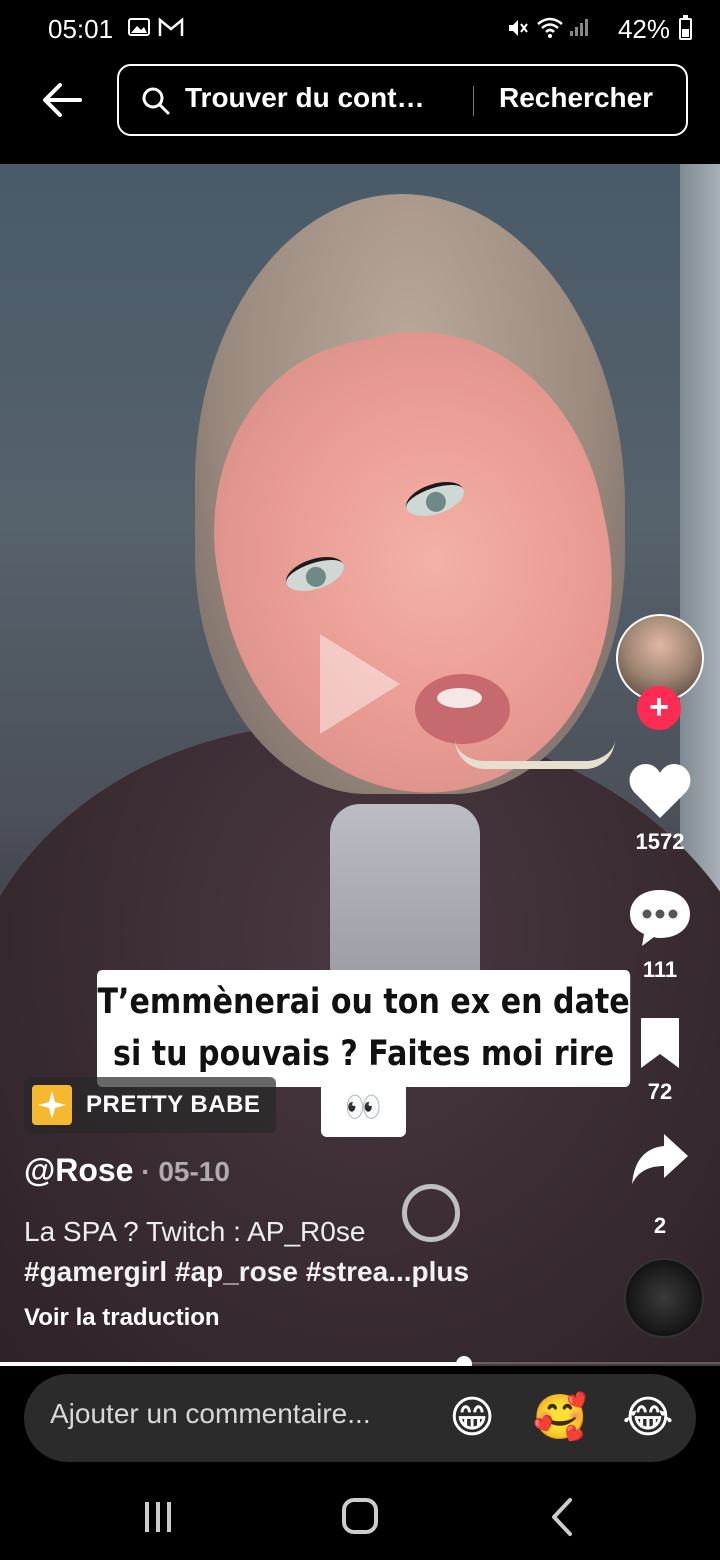 This screenshot has width=720, height=1560. Describe the element at coordinates (660, 1043) in the screenshot. I see `bookmark-icon` at that location.